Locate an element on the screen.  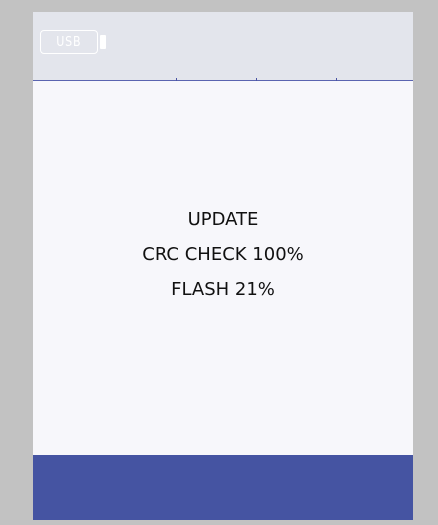
flash-status: FLASH 21% is located at coordinates (223, 289).